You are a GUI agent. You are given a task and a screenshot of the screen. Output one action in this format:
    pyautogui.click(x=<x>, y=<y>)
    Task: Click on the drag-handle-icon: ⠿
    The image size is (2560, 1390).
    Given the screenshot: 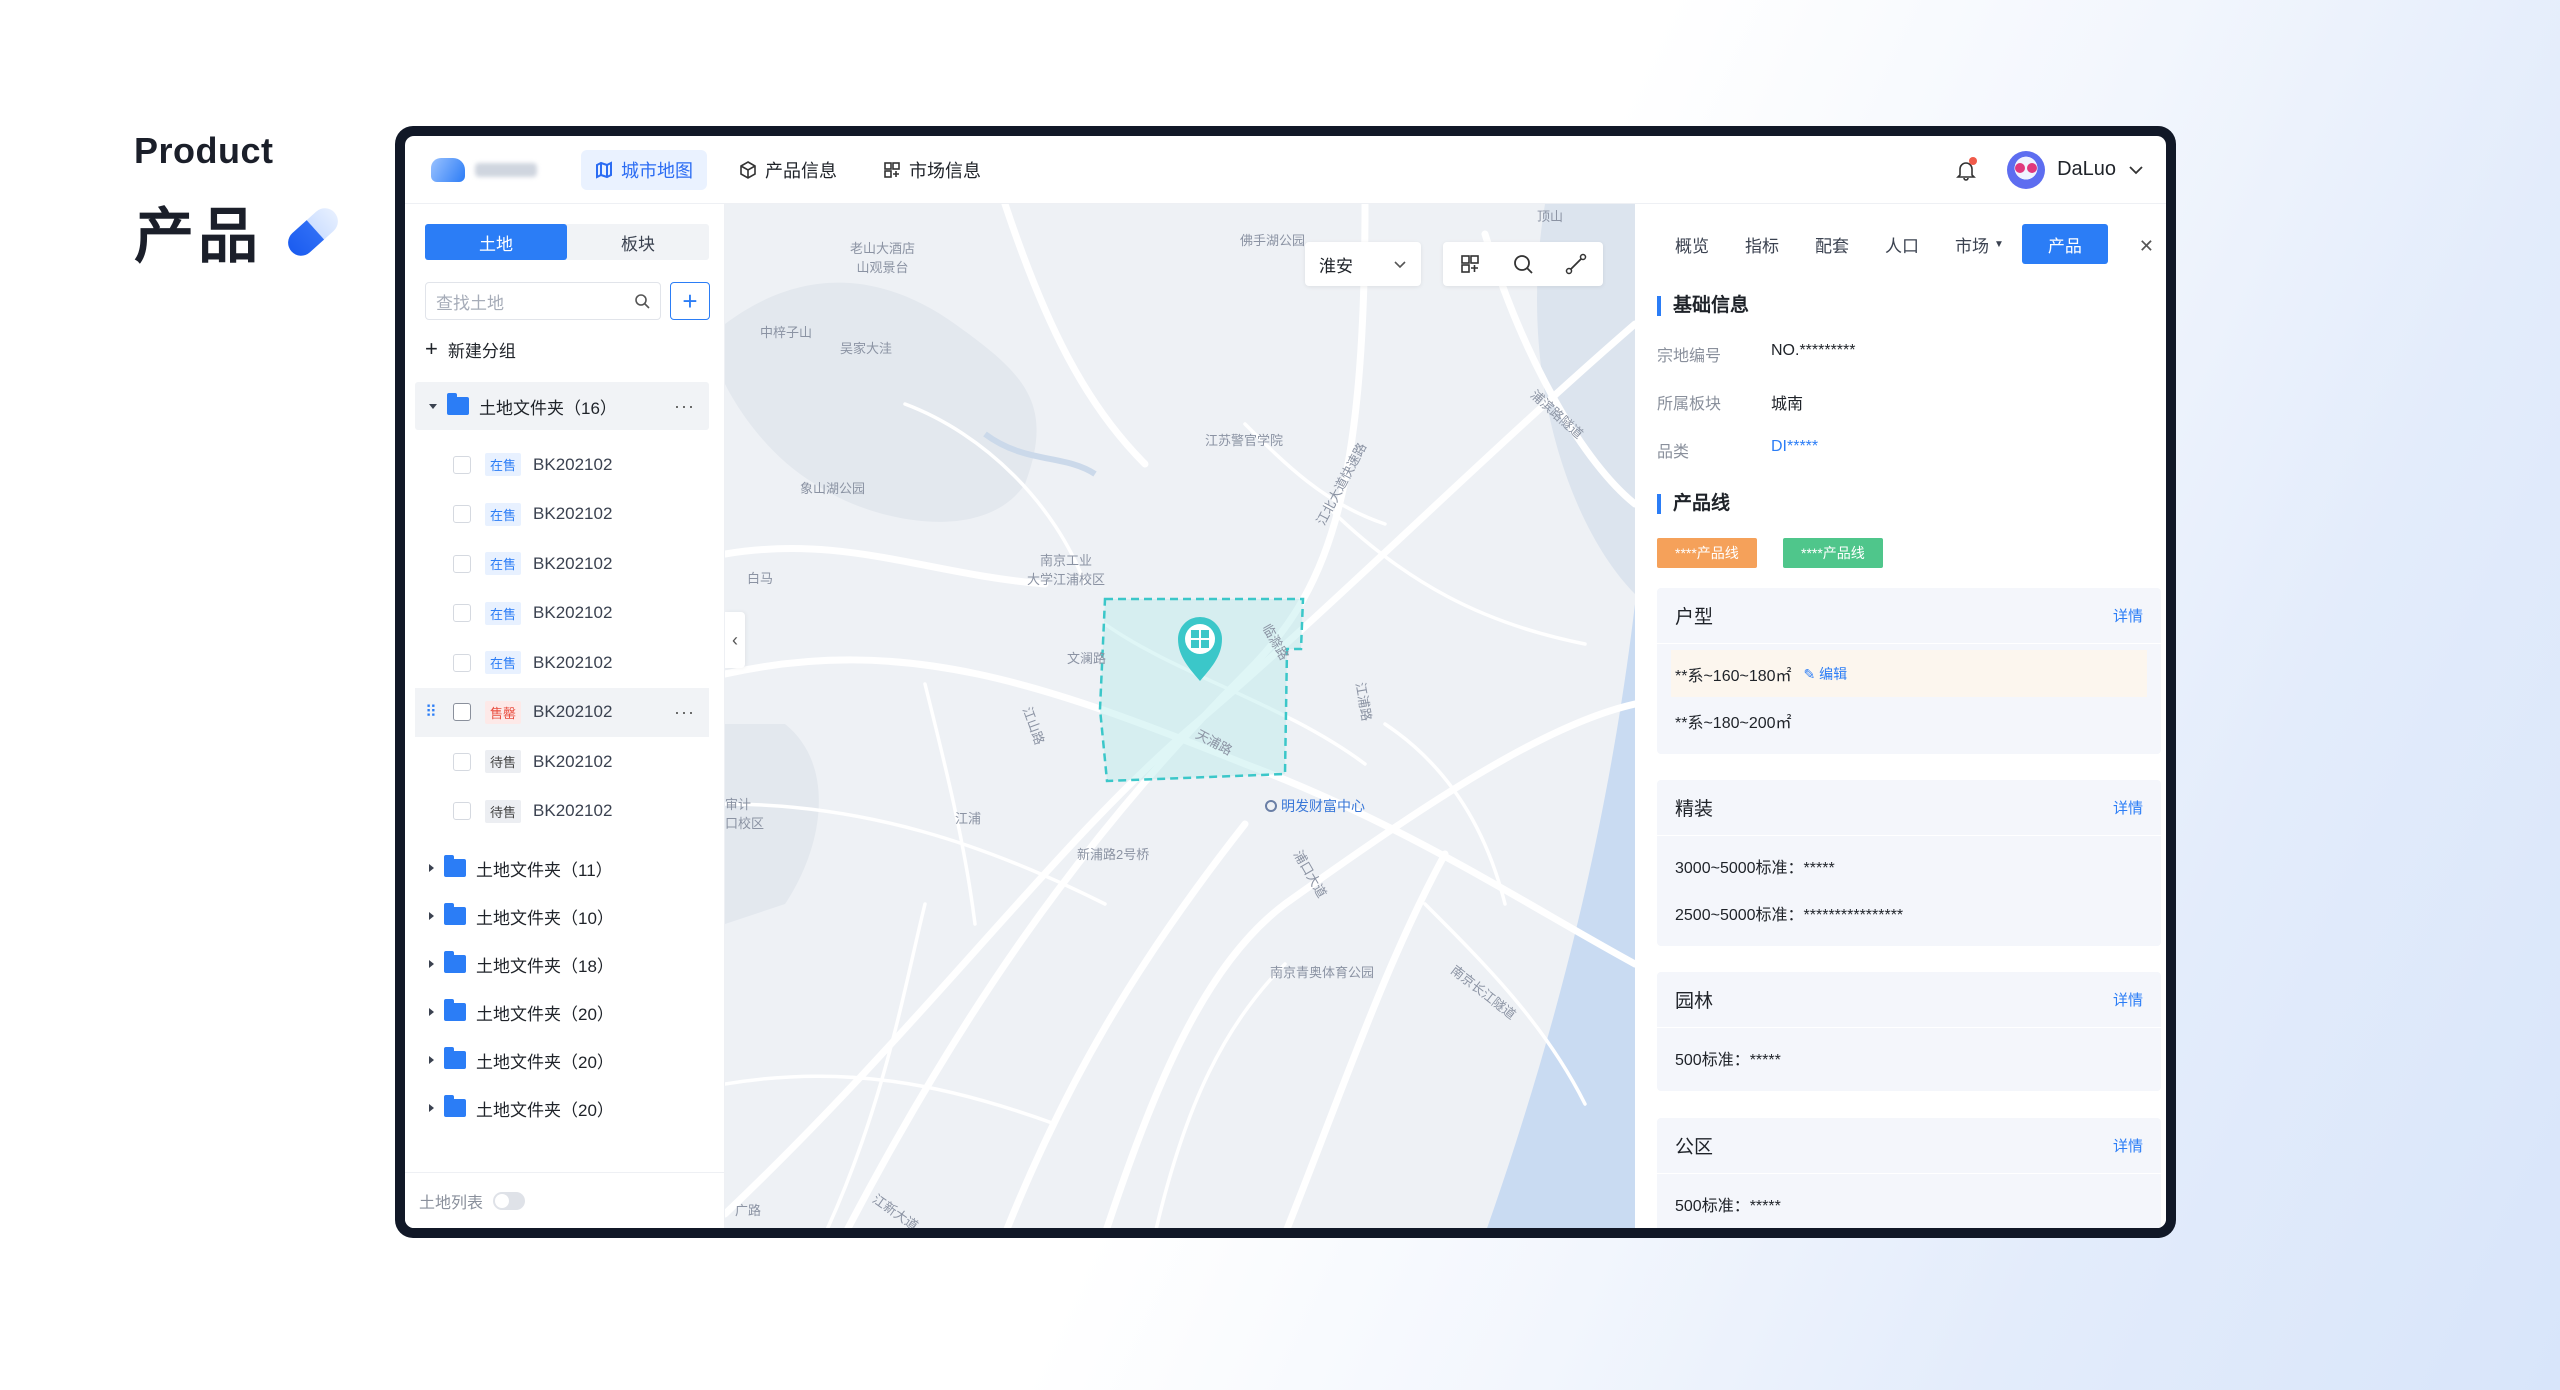 What is the action you would take?
    pyautogui.click(x=435, y=712)
    